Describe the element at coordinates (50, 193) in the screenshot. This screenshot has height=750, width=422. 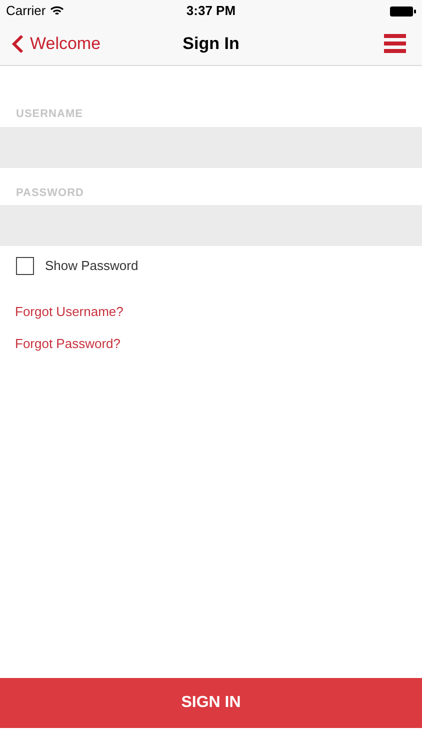
I see `field-label: PASSWORD` at that location.